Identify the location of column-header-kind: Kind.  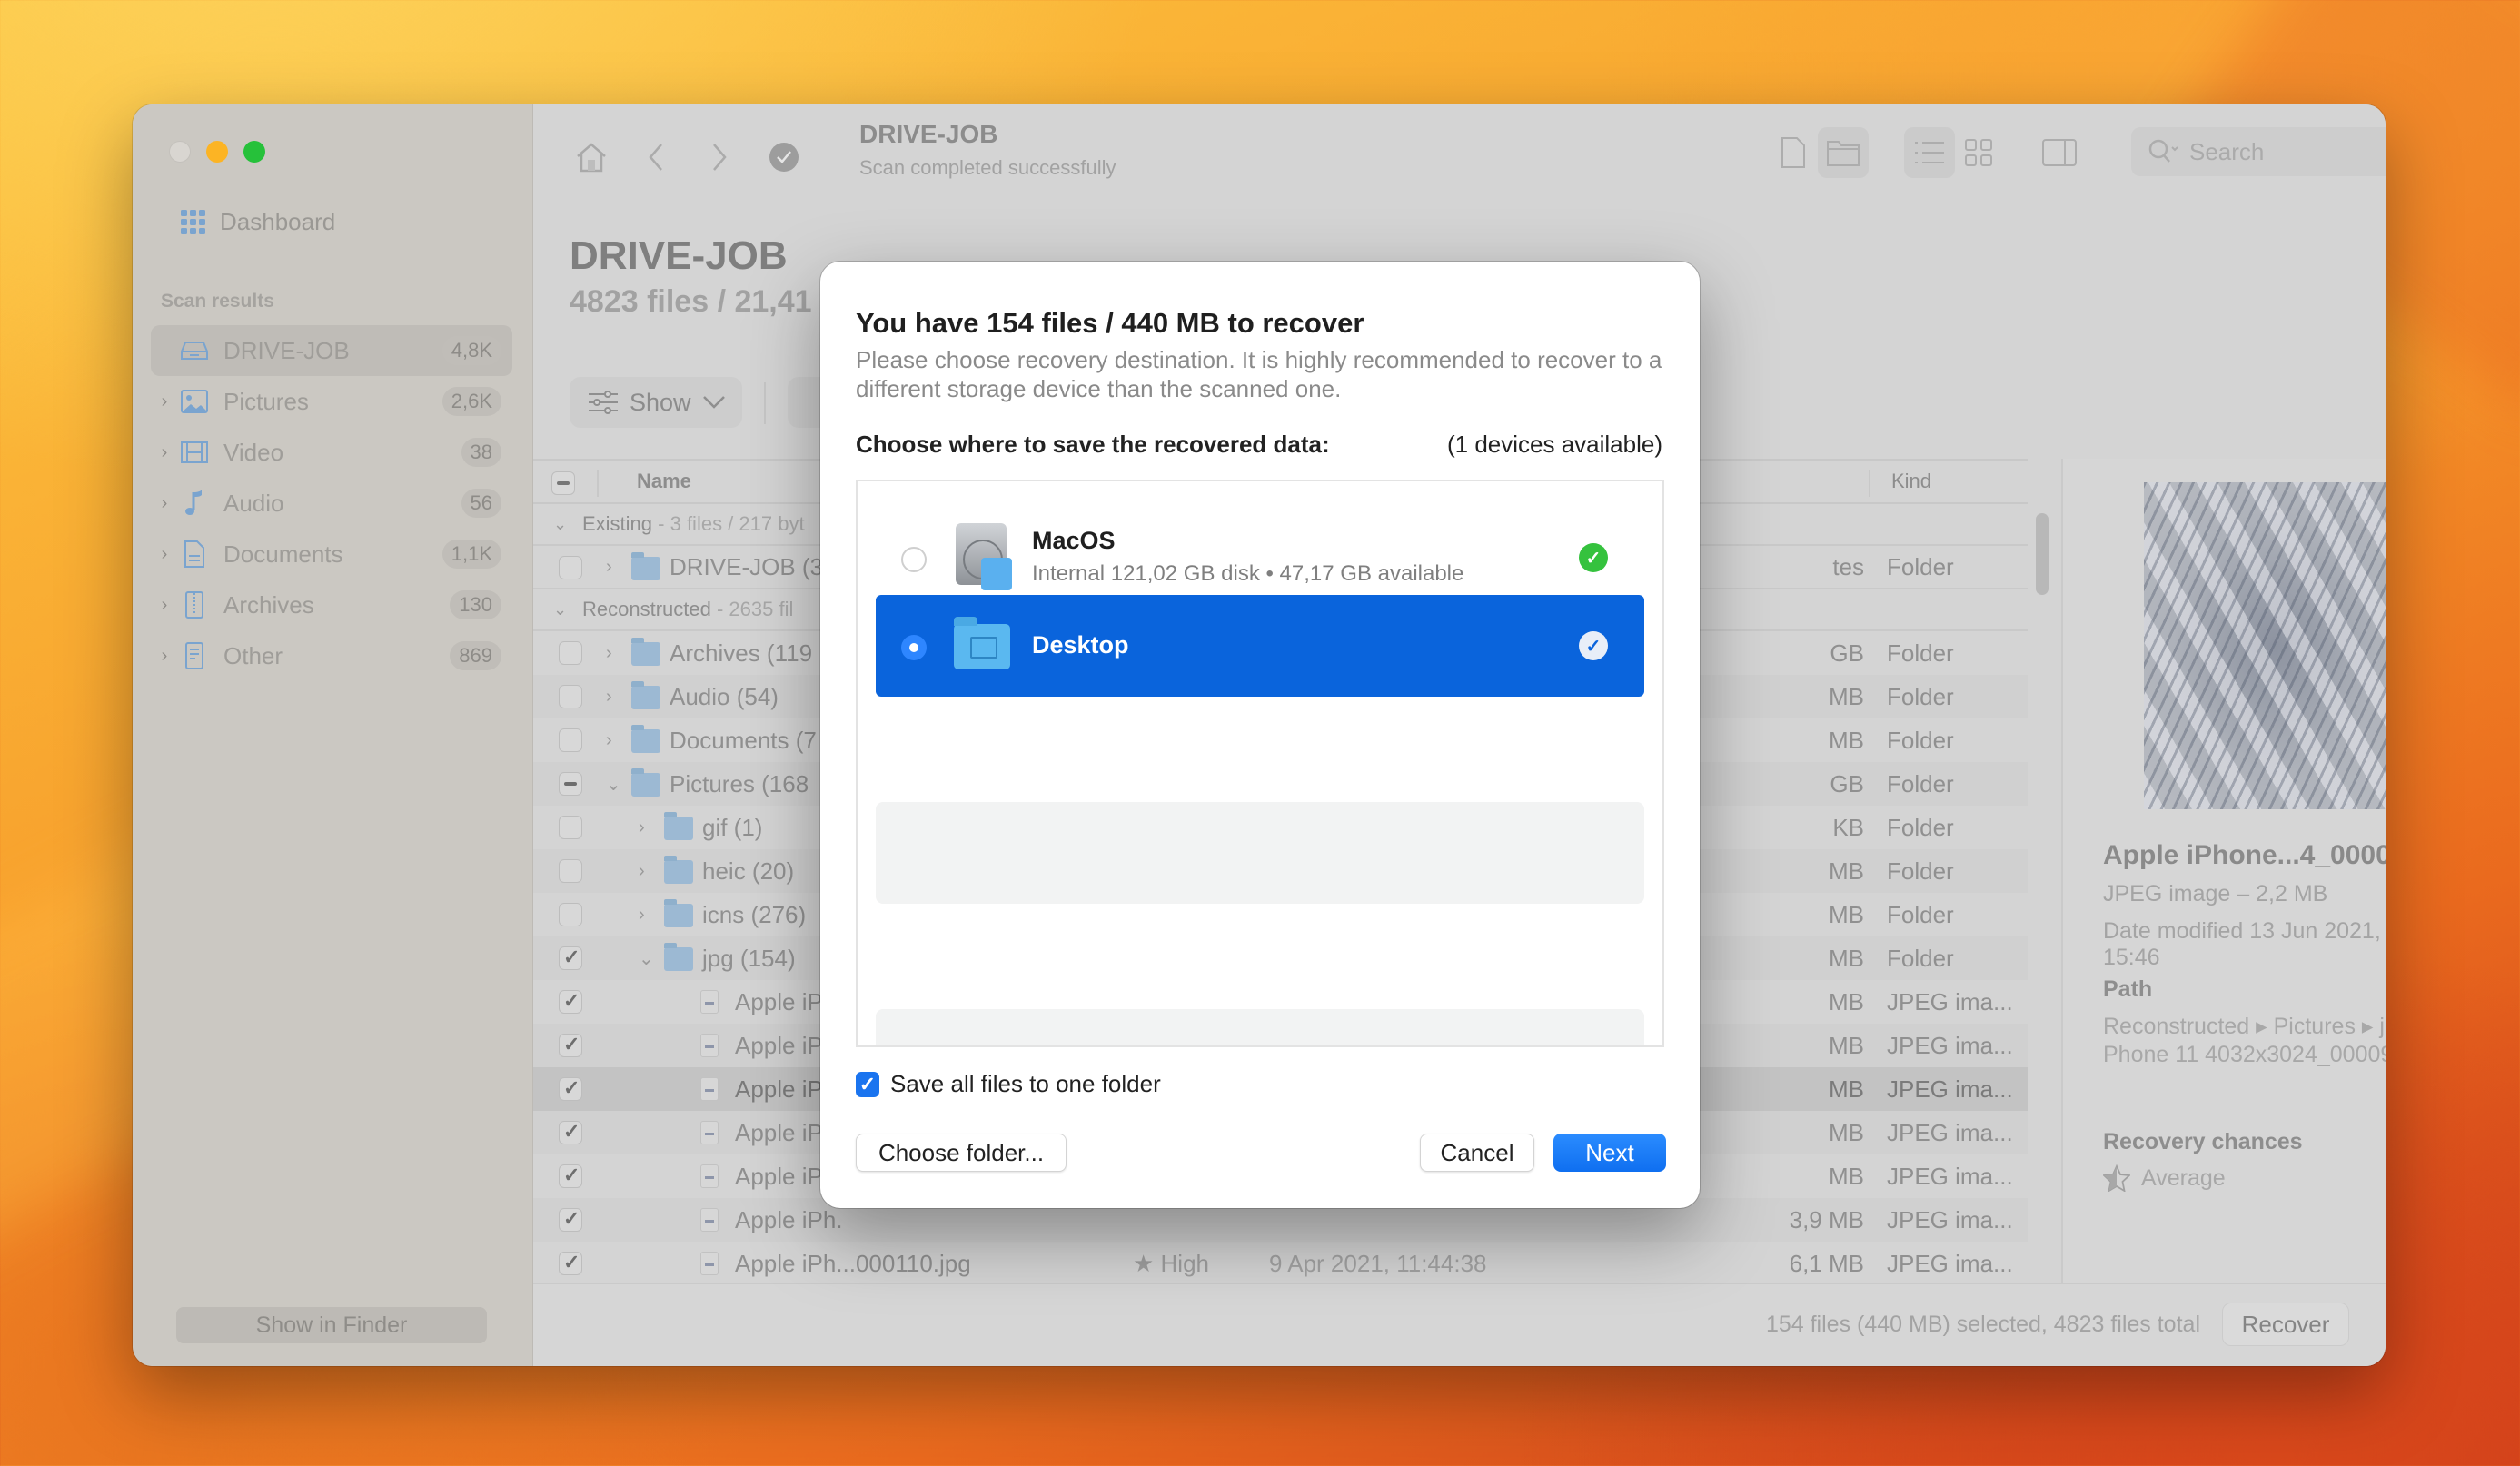
(1911, 481).